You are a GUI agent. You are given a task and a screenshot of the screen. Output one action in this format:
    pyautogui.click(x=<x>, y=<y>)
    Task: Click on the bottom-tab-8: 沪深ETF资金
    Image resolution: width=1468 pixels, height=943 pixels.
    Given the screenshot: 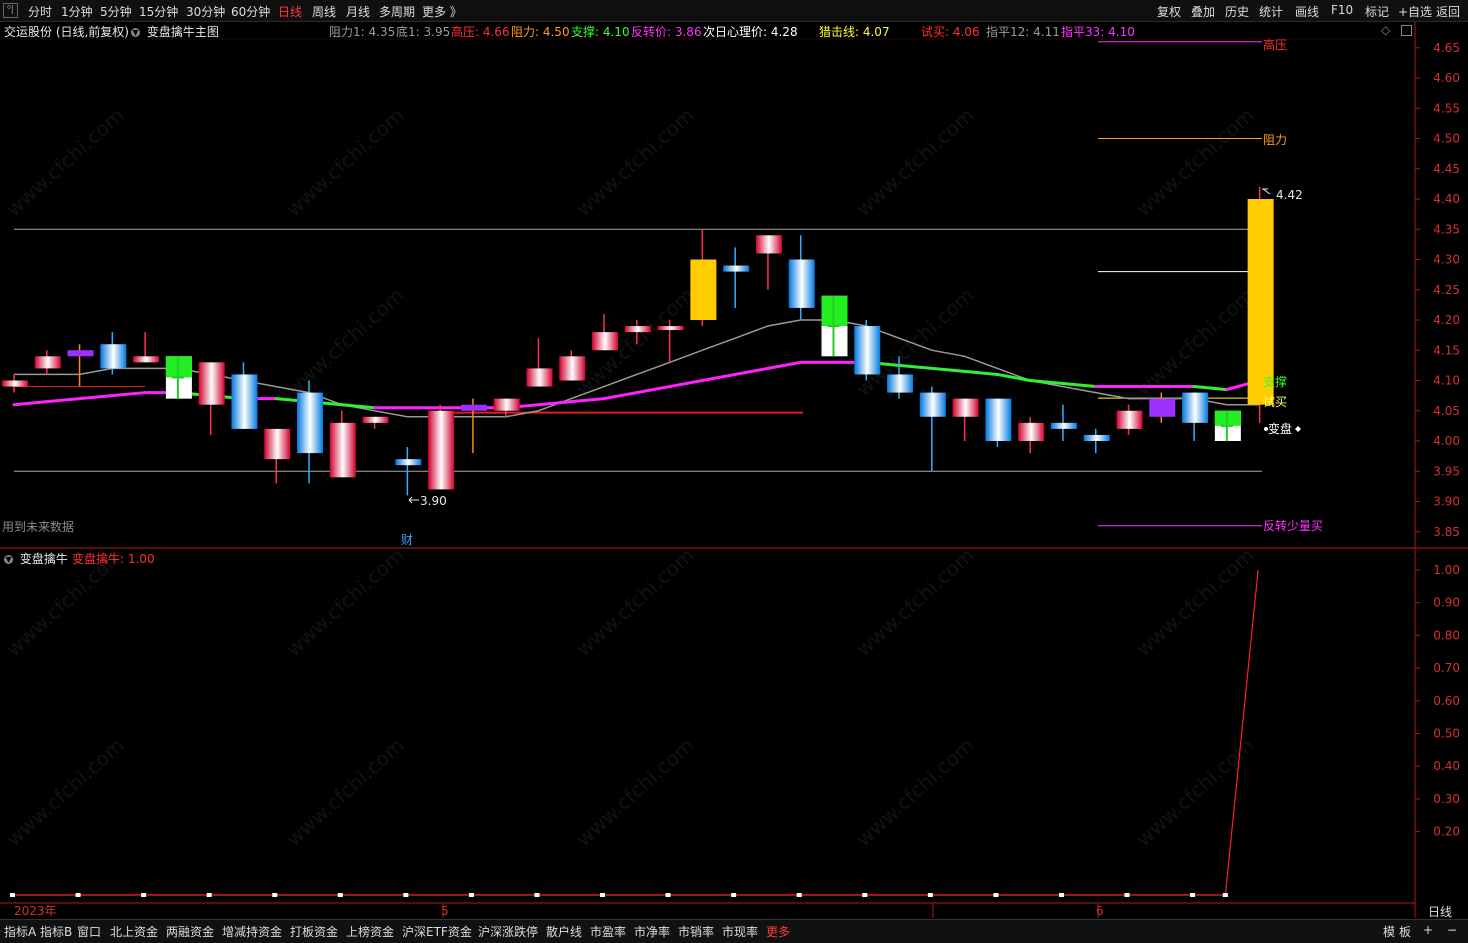 What is the action you would take?
    pyautogui.click(x=437, y=931)
    